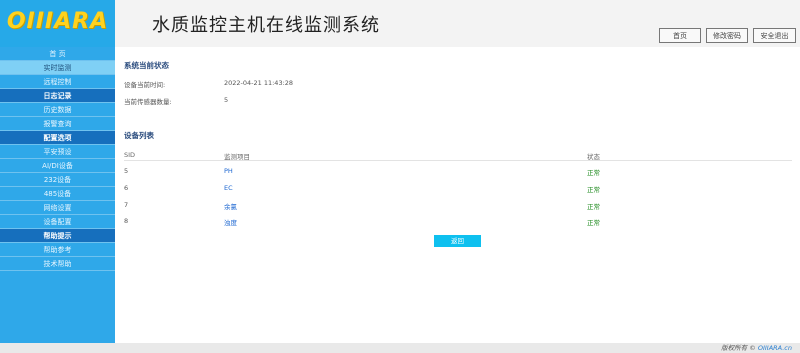 The image size is (800, 353). What do you see at coordinates (228, 188) in the screenshot?
I see `row-item-link: EC` at bounding box center [228, 188].